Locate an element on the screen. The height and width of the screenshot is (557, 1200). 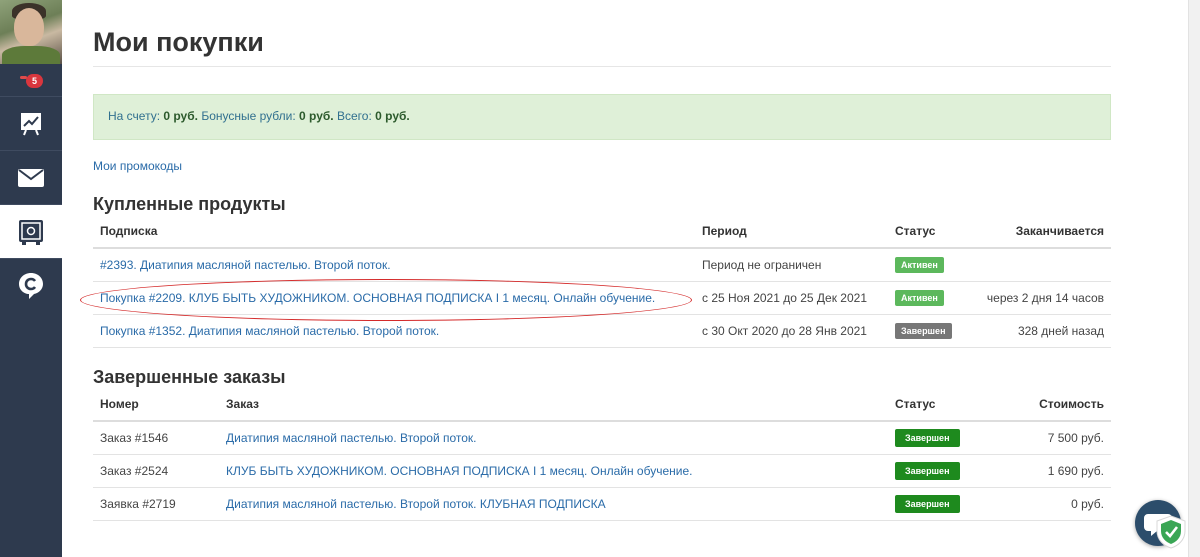
order-price: 0 руб. is located at coordinates (1042, 504).